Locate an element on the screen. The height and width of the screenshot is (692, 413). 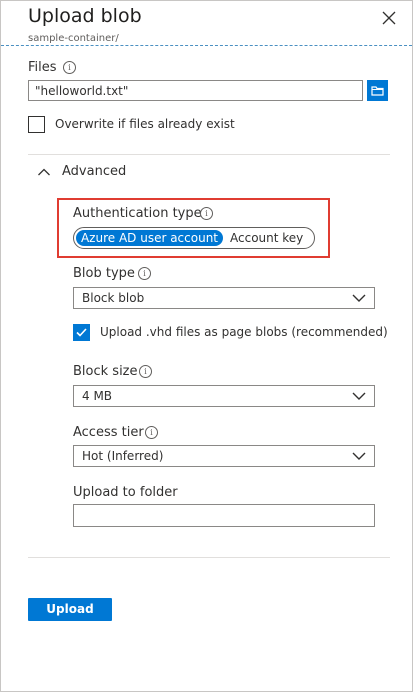
block-size-info-icon: i is located at coordinates (145, 371).